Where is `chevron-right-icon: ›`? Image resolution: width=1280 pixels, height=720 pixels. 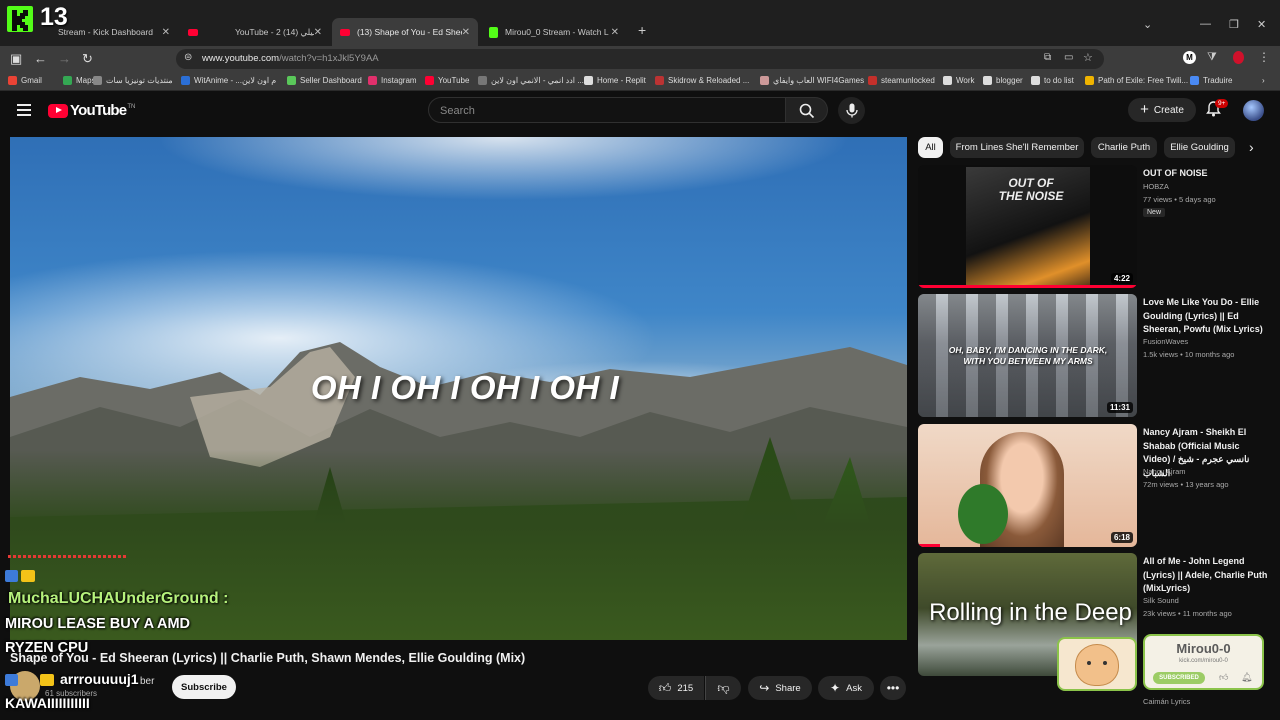
chevron-right-icon: › is located at coordinates (1251, 147).